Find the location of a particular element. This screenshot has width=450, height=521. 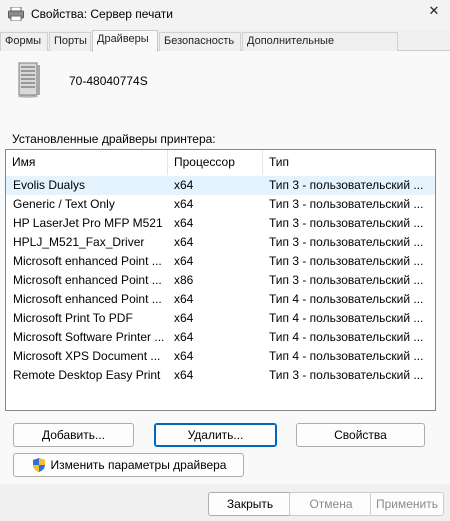

properties-button: Свойства is located at coordinates (360, 435).